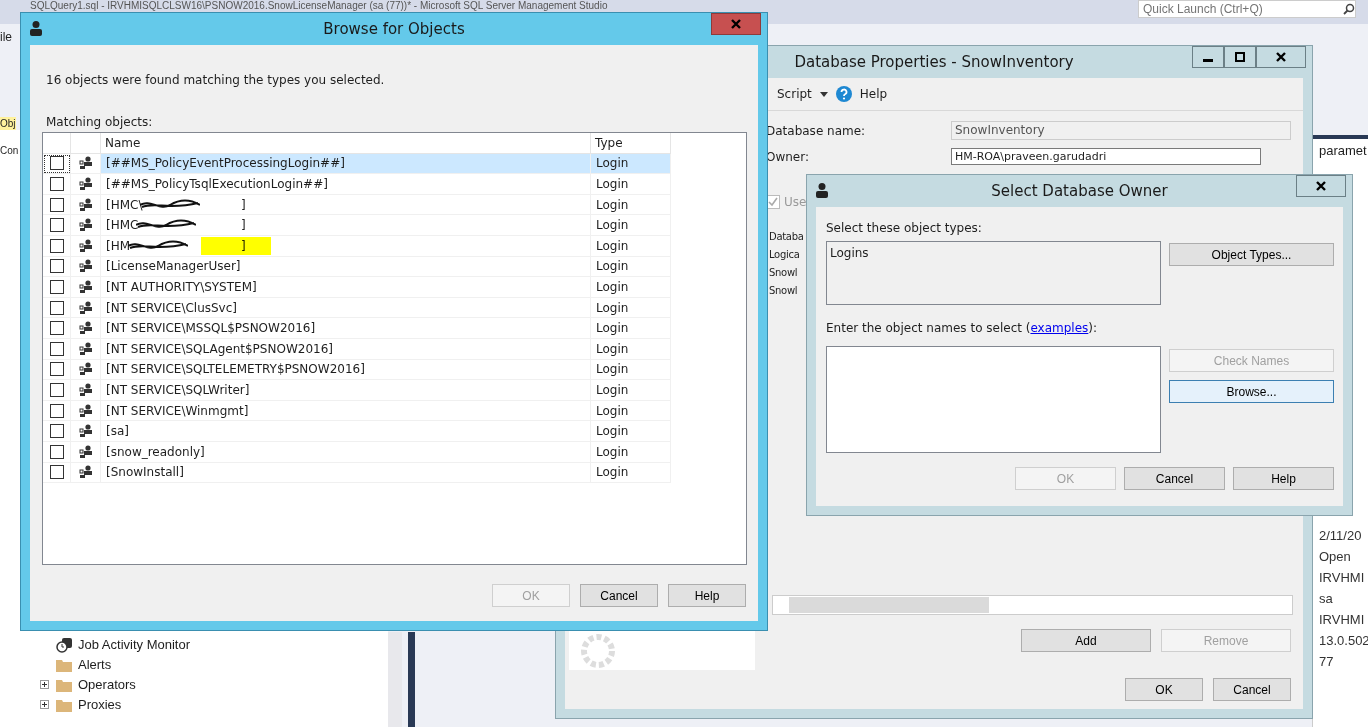 The height and width of the screenshot is (727, 1368). What do you see at coordinates (178, 389) in the screenshot?
I see `table-cell: [NT SERVICE\SQLWriter]` at bounding box center [178, 389].